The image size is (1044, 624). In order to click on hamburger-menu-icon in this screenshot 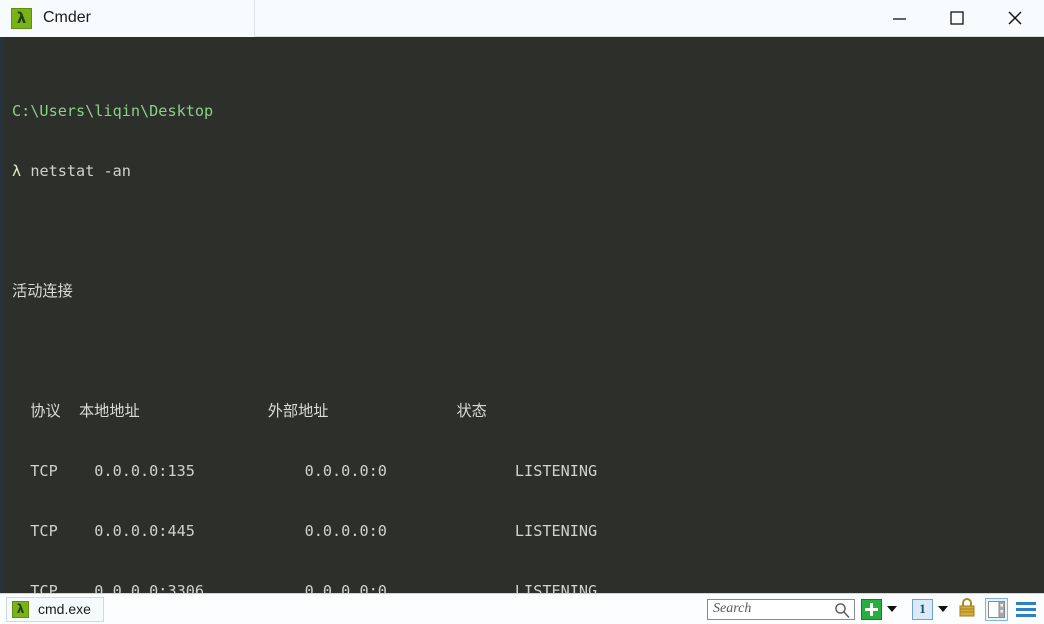, I will do `click(1026, 609)`.